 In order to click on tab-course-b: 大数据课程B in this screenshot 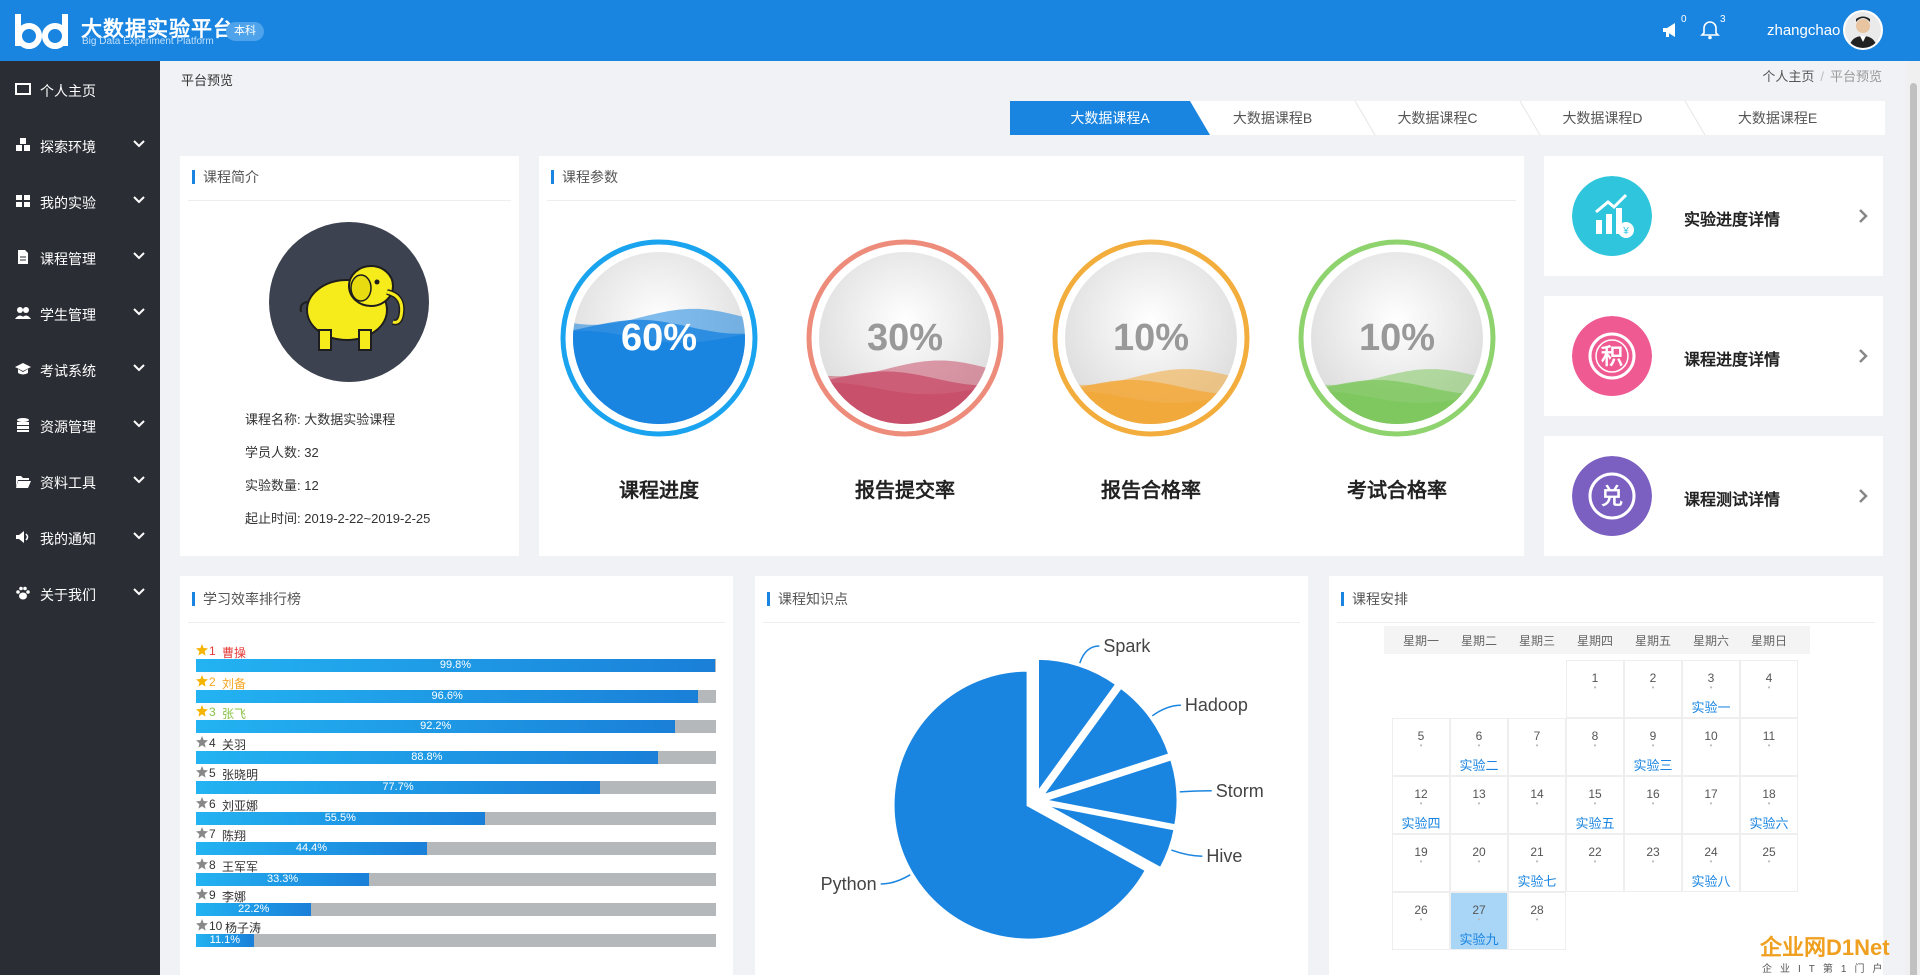, I will do `click(1272, 118)`.